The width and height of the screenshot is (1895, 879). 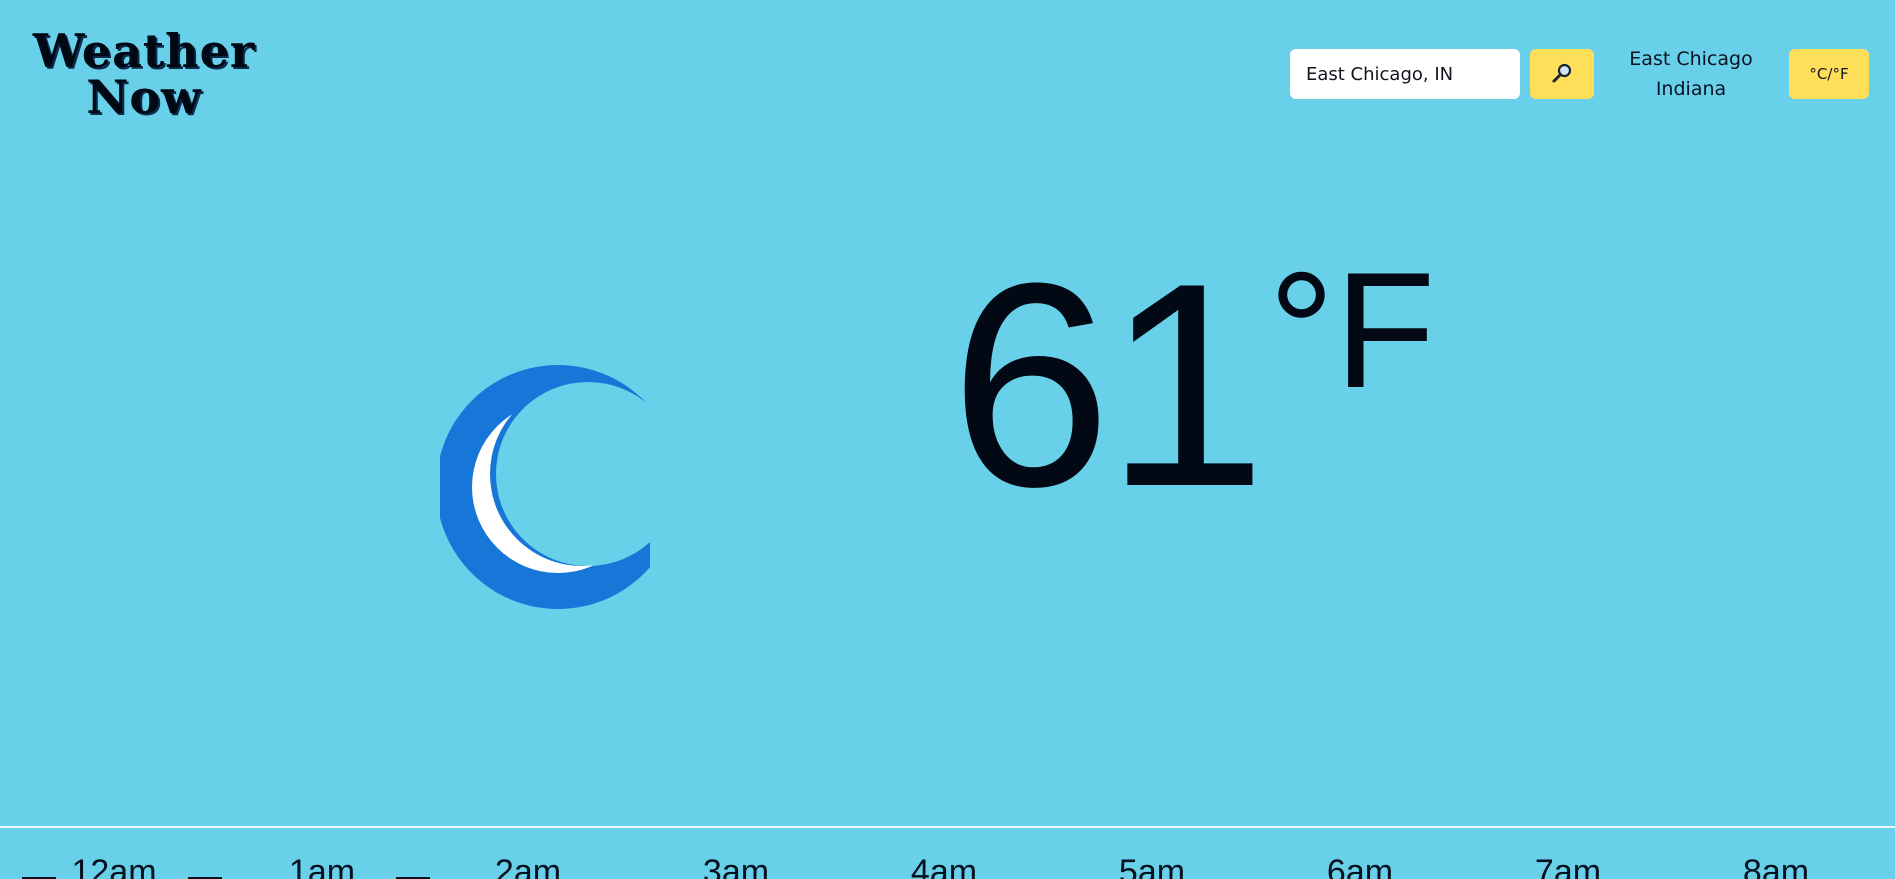 I want to click on hour-label: 4am, so click(x=944, y=866).